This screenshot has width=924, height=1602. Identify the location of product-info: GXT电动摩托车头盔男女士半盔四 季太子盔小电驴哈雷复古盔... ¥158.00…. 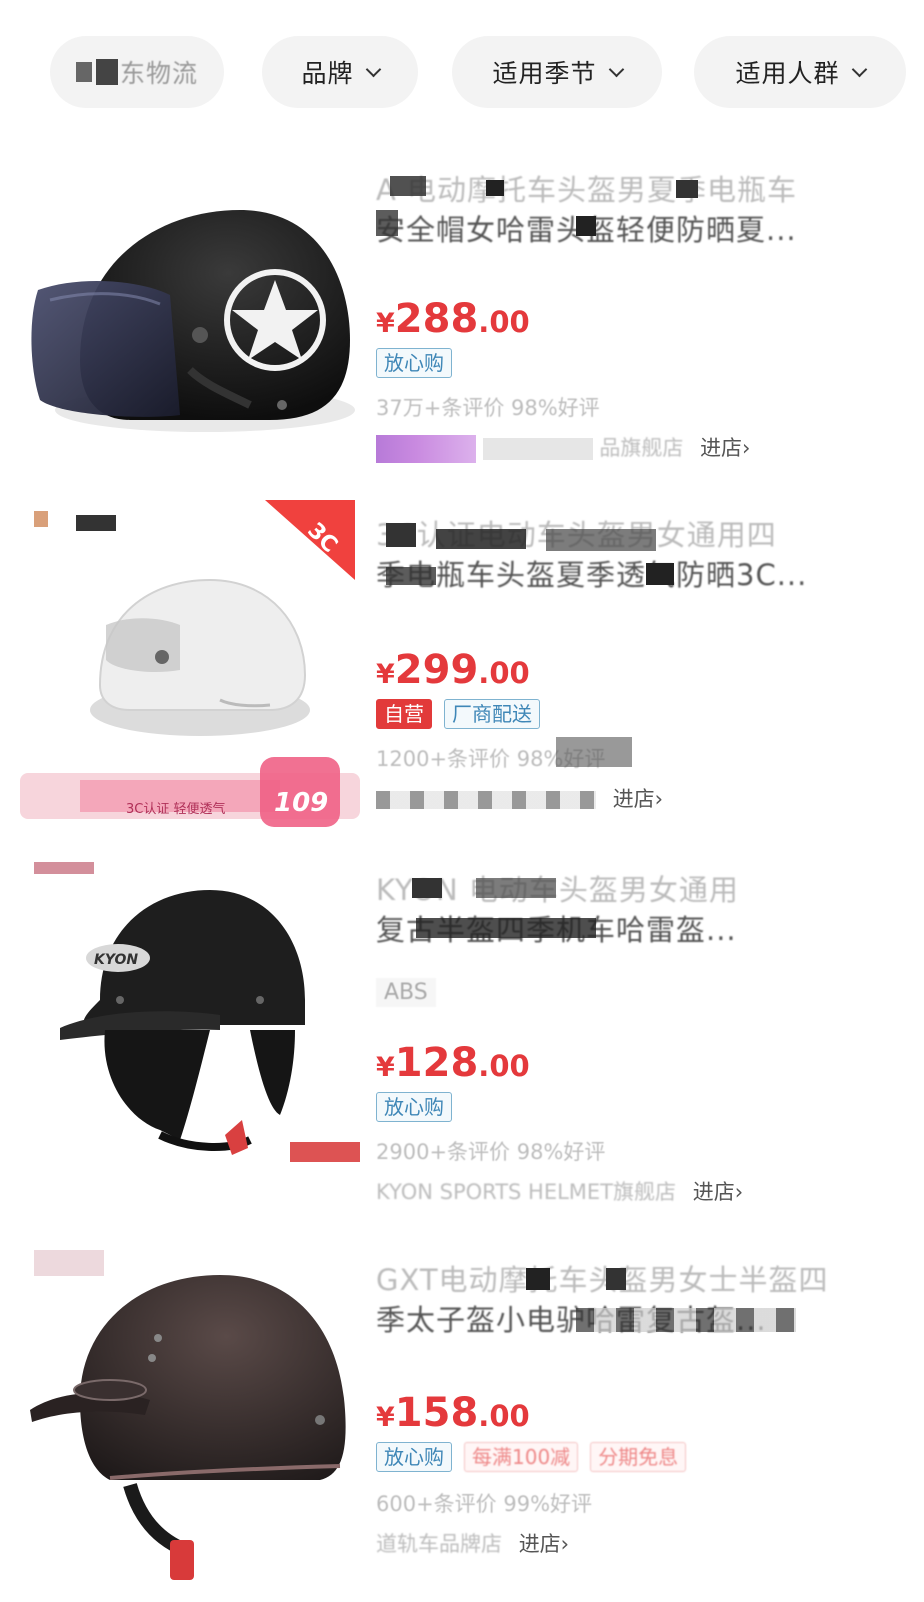
(631, 1431).